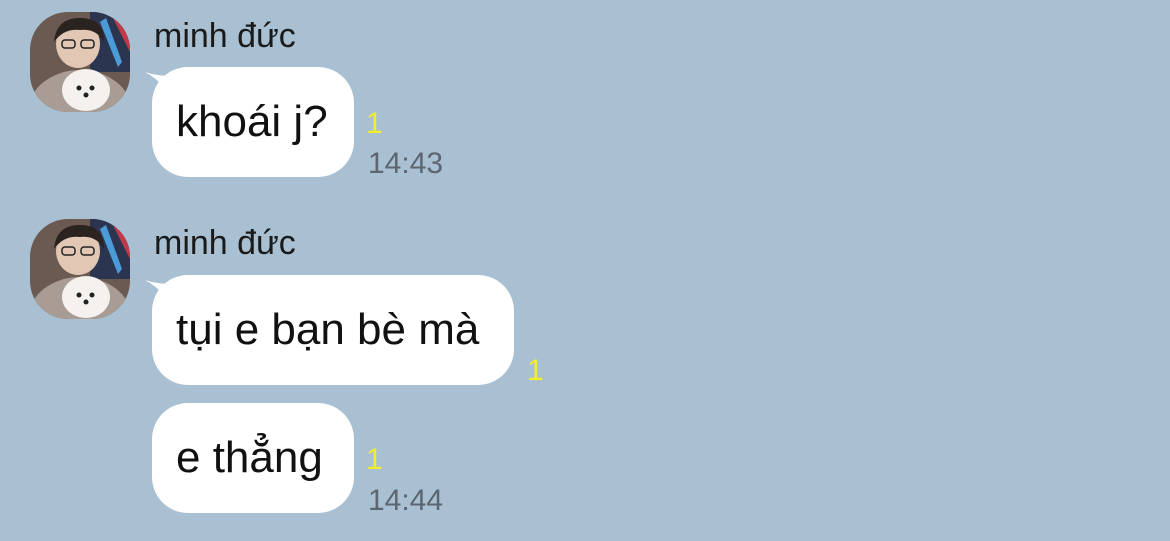 This screenshot has width=1170, height=541. I want to click on message-bubble: e thẳng, so click(253, 458).